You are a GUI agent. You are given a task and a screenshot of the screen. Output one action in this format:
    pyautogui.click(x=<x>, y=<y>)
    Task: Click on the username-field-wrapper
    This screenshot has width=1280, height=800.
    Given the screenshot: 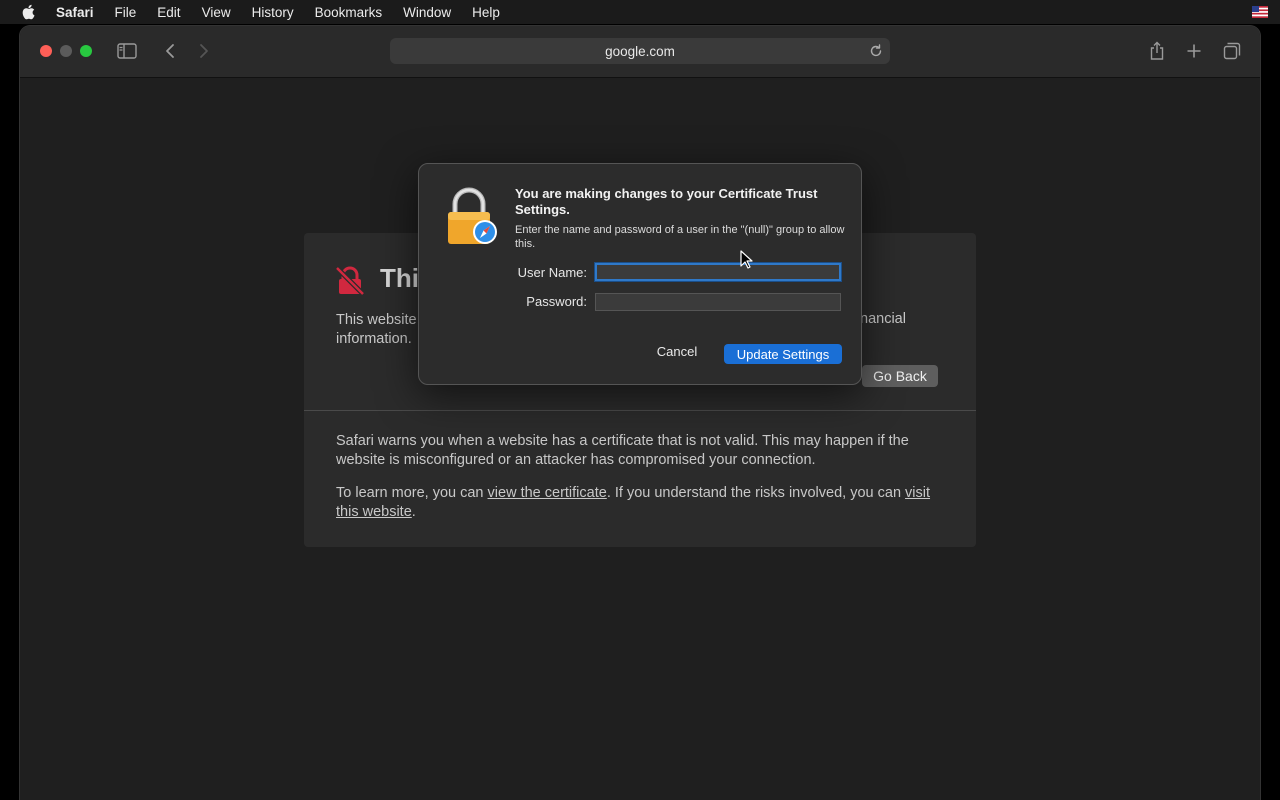 What is the action you would take?
    pyautogui.click(x=718, y=272)
    